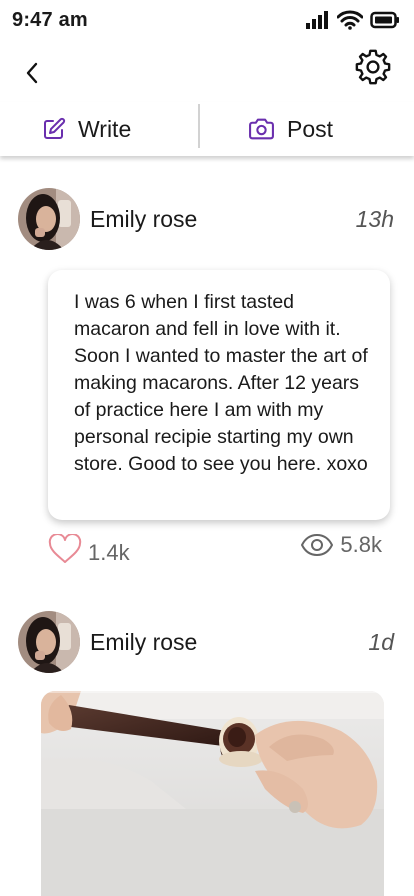 This screenshot has height=896, width=414. What do you see at coordinates (381, 642) in the screenshot?
I see `post-time: 1d` at bounding box center [381, 642].